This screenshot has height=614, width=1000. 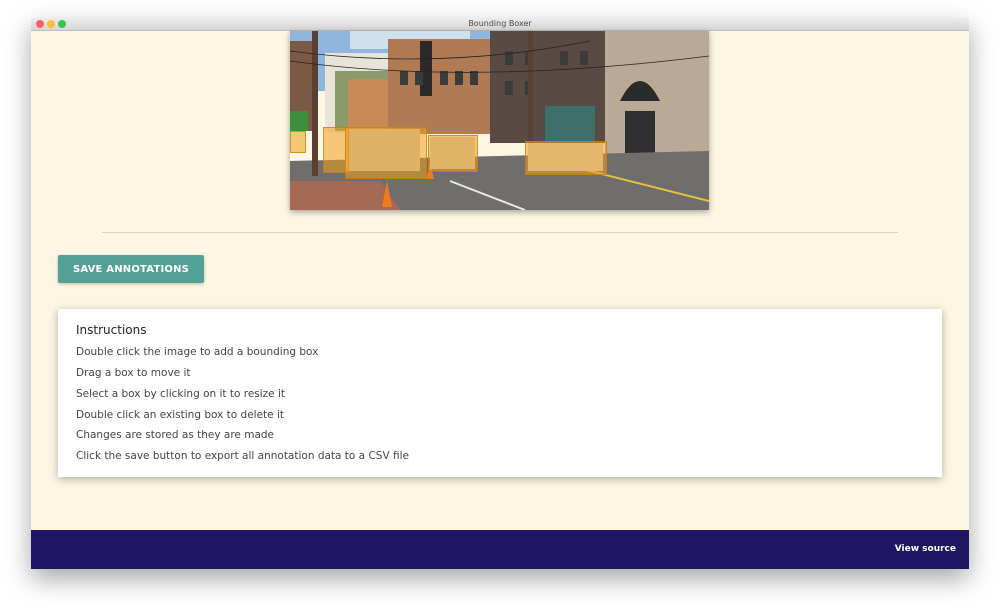 I want to click on title-bar: Bounding Boxer, so click(x=500, y=24).